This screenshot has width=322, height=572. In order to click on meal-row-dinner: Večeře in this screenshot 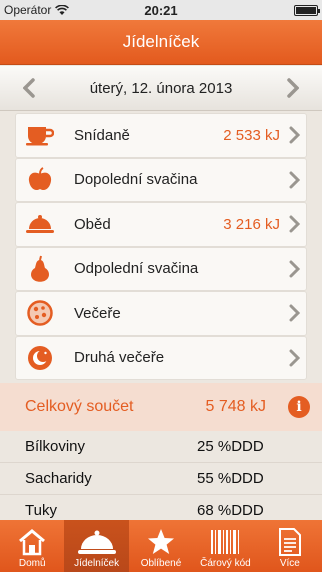, I will do `click(161, 313)`.